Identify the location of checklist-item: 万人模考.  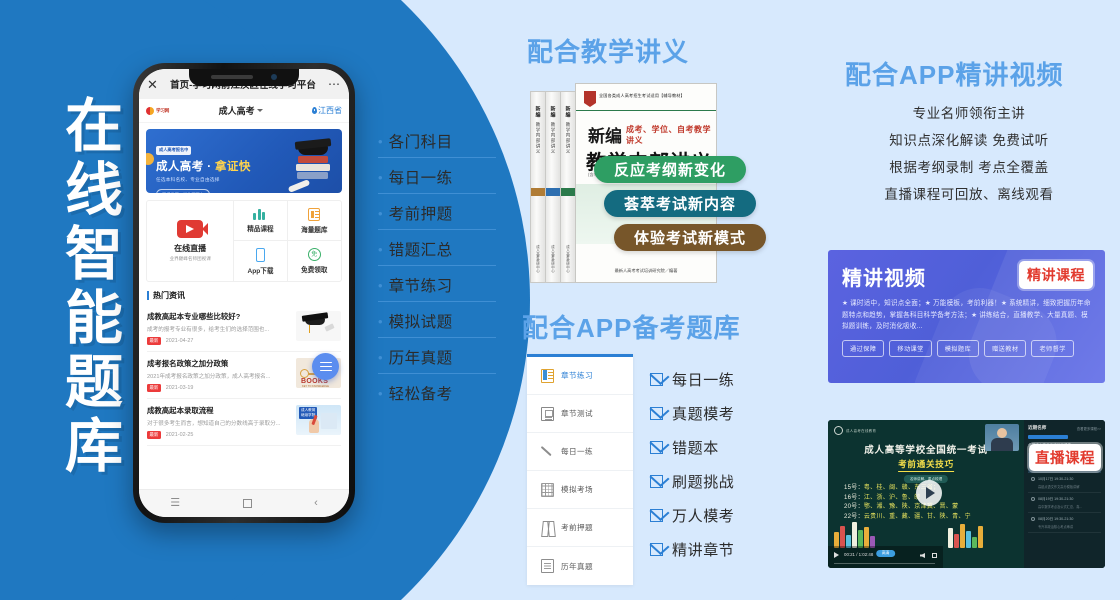
(710, 515).